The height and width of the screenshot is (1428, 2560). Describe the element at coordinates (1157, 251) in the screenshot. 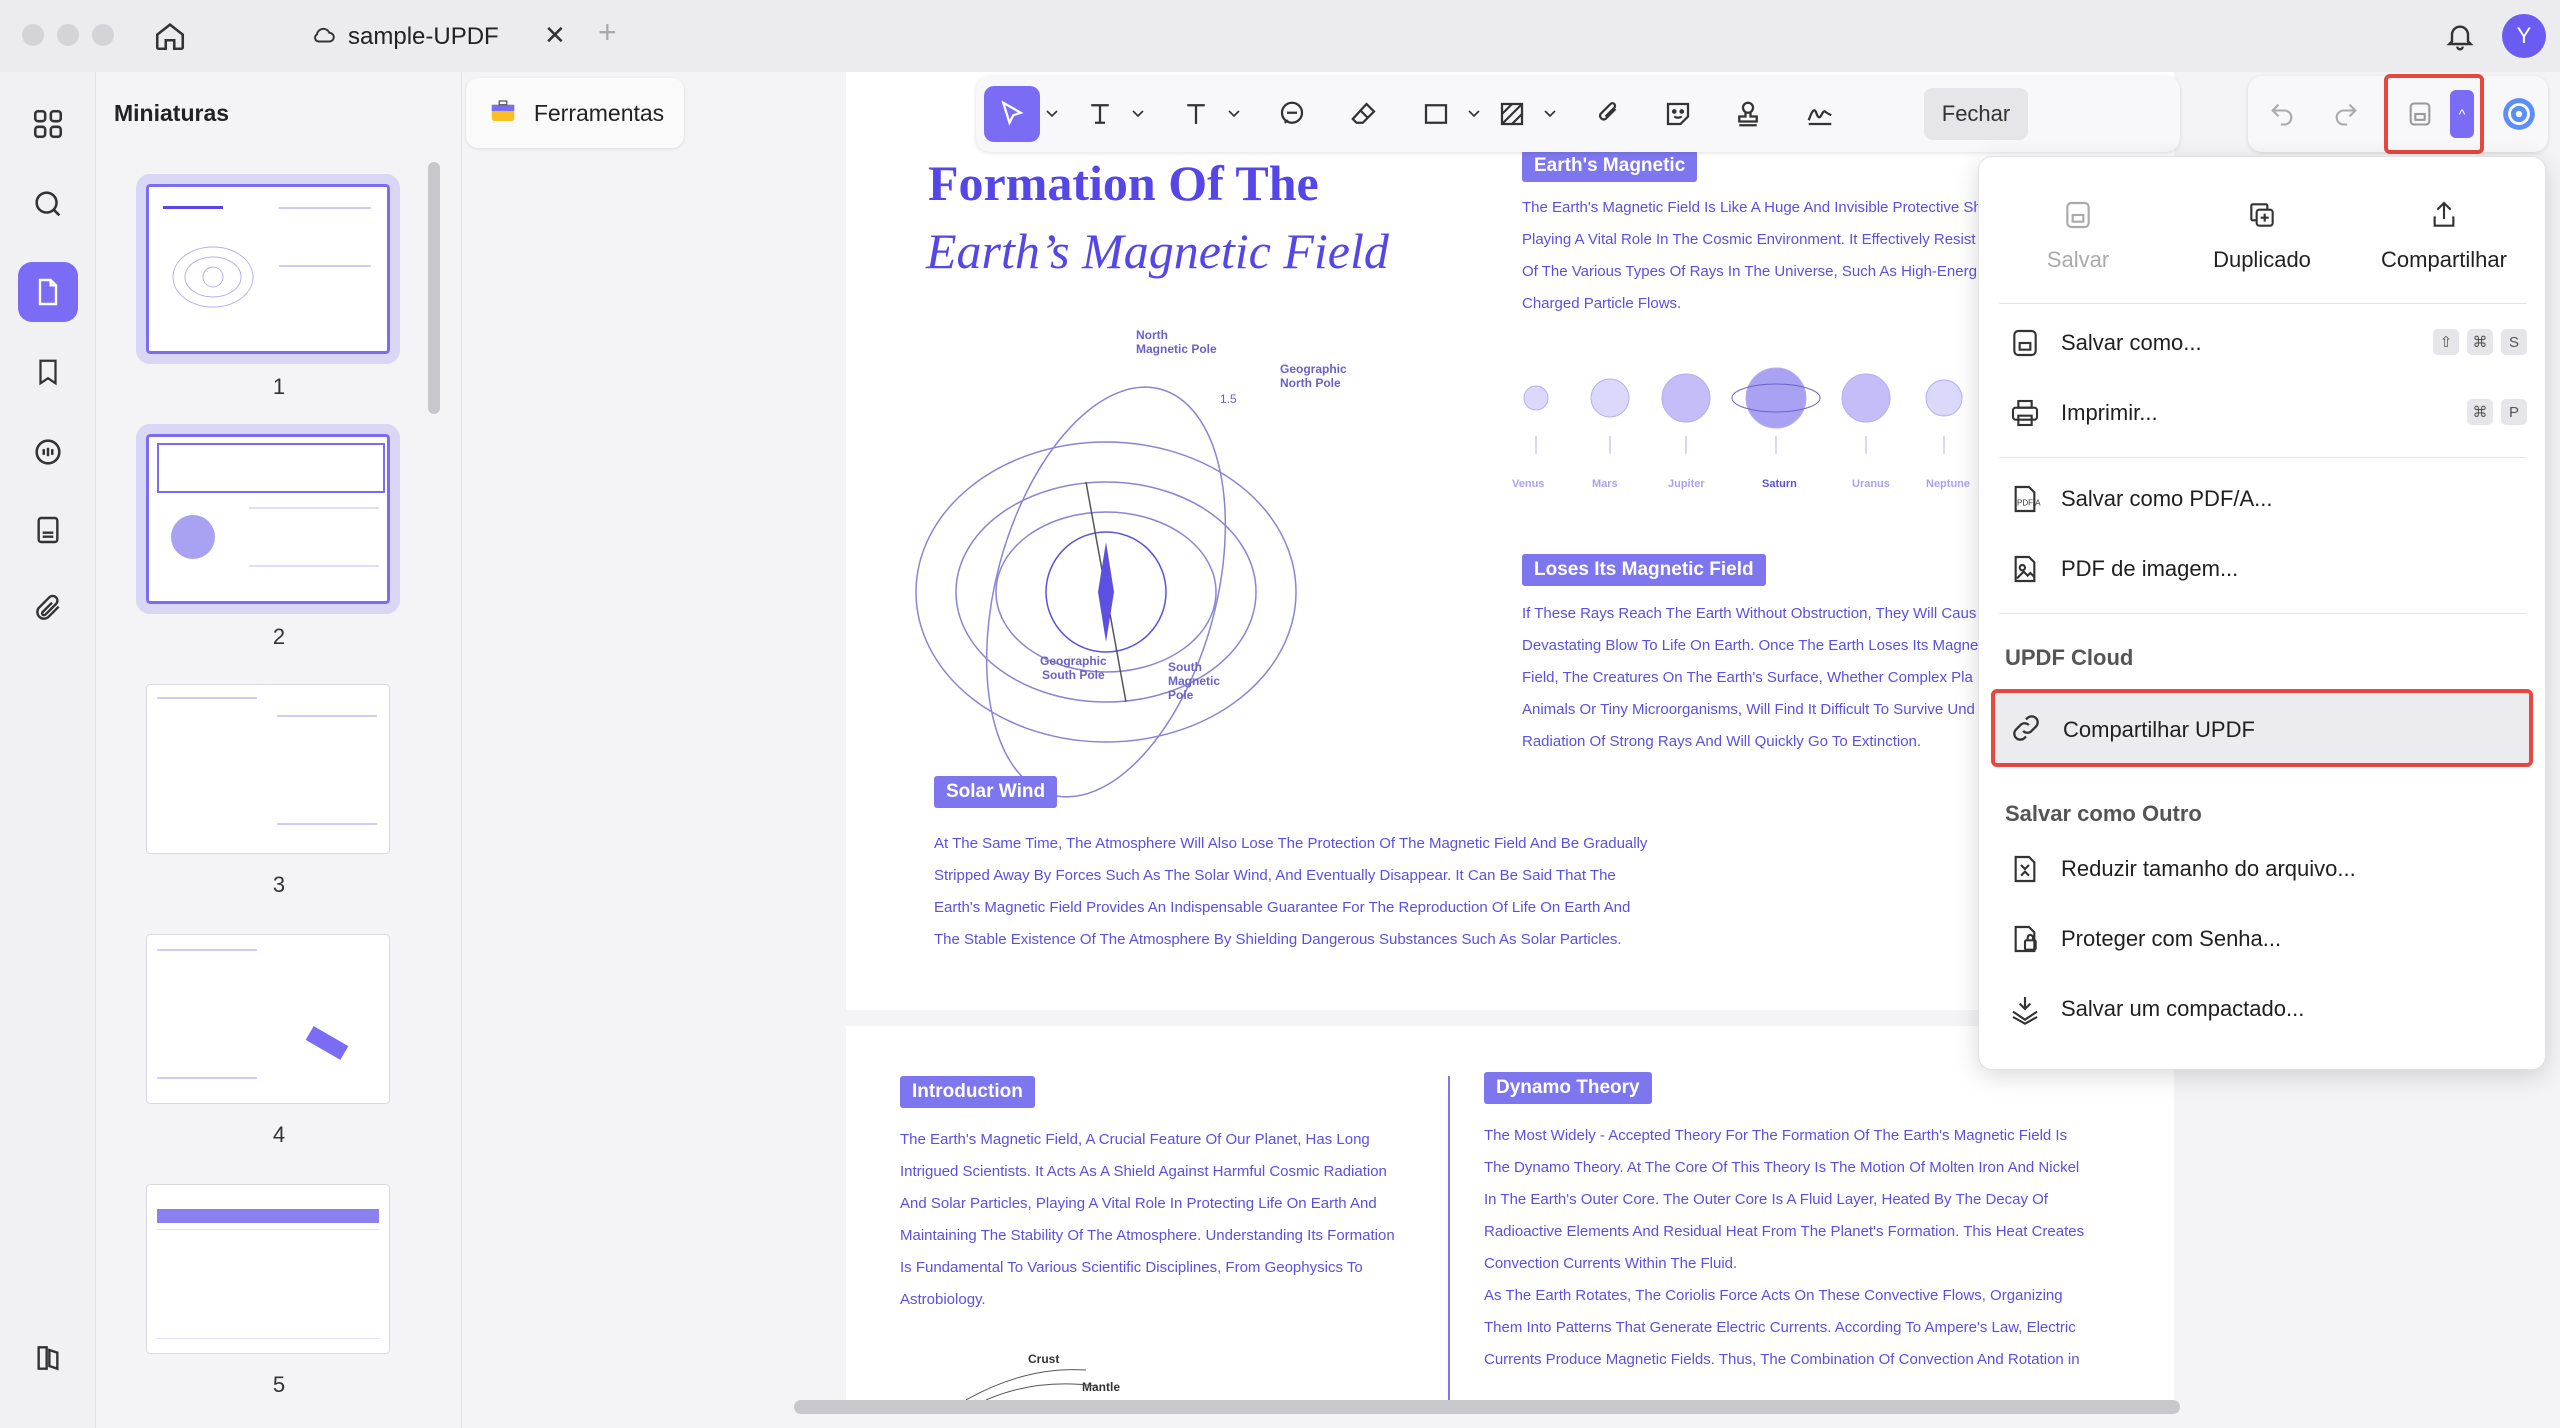

I see `page-title-line2: Earth’s Magnetic Field` at that location.